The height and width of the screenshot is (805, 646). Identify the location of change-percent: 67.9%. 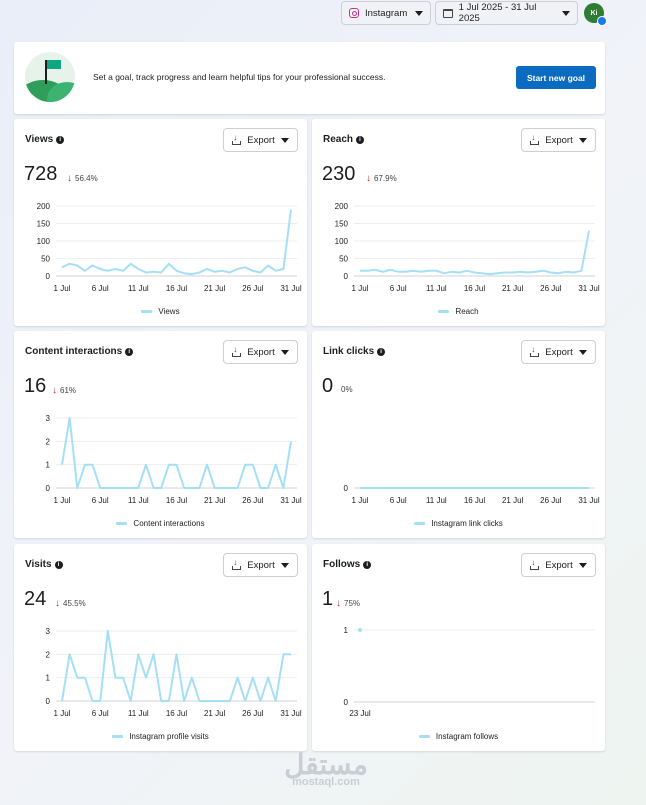
(385, 178).